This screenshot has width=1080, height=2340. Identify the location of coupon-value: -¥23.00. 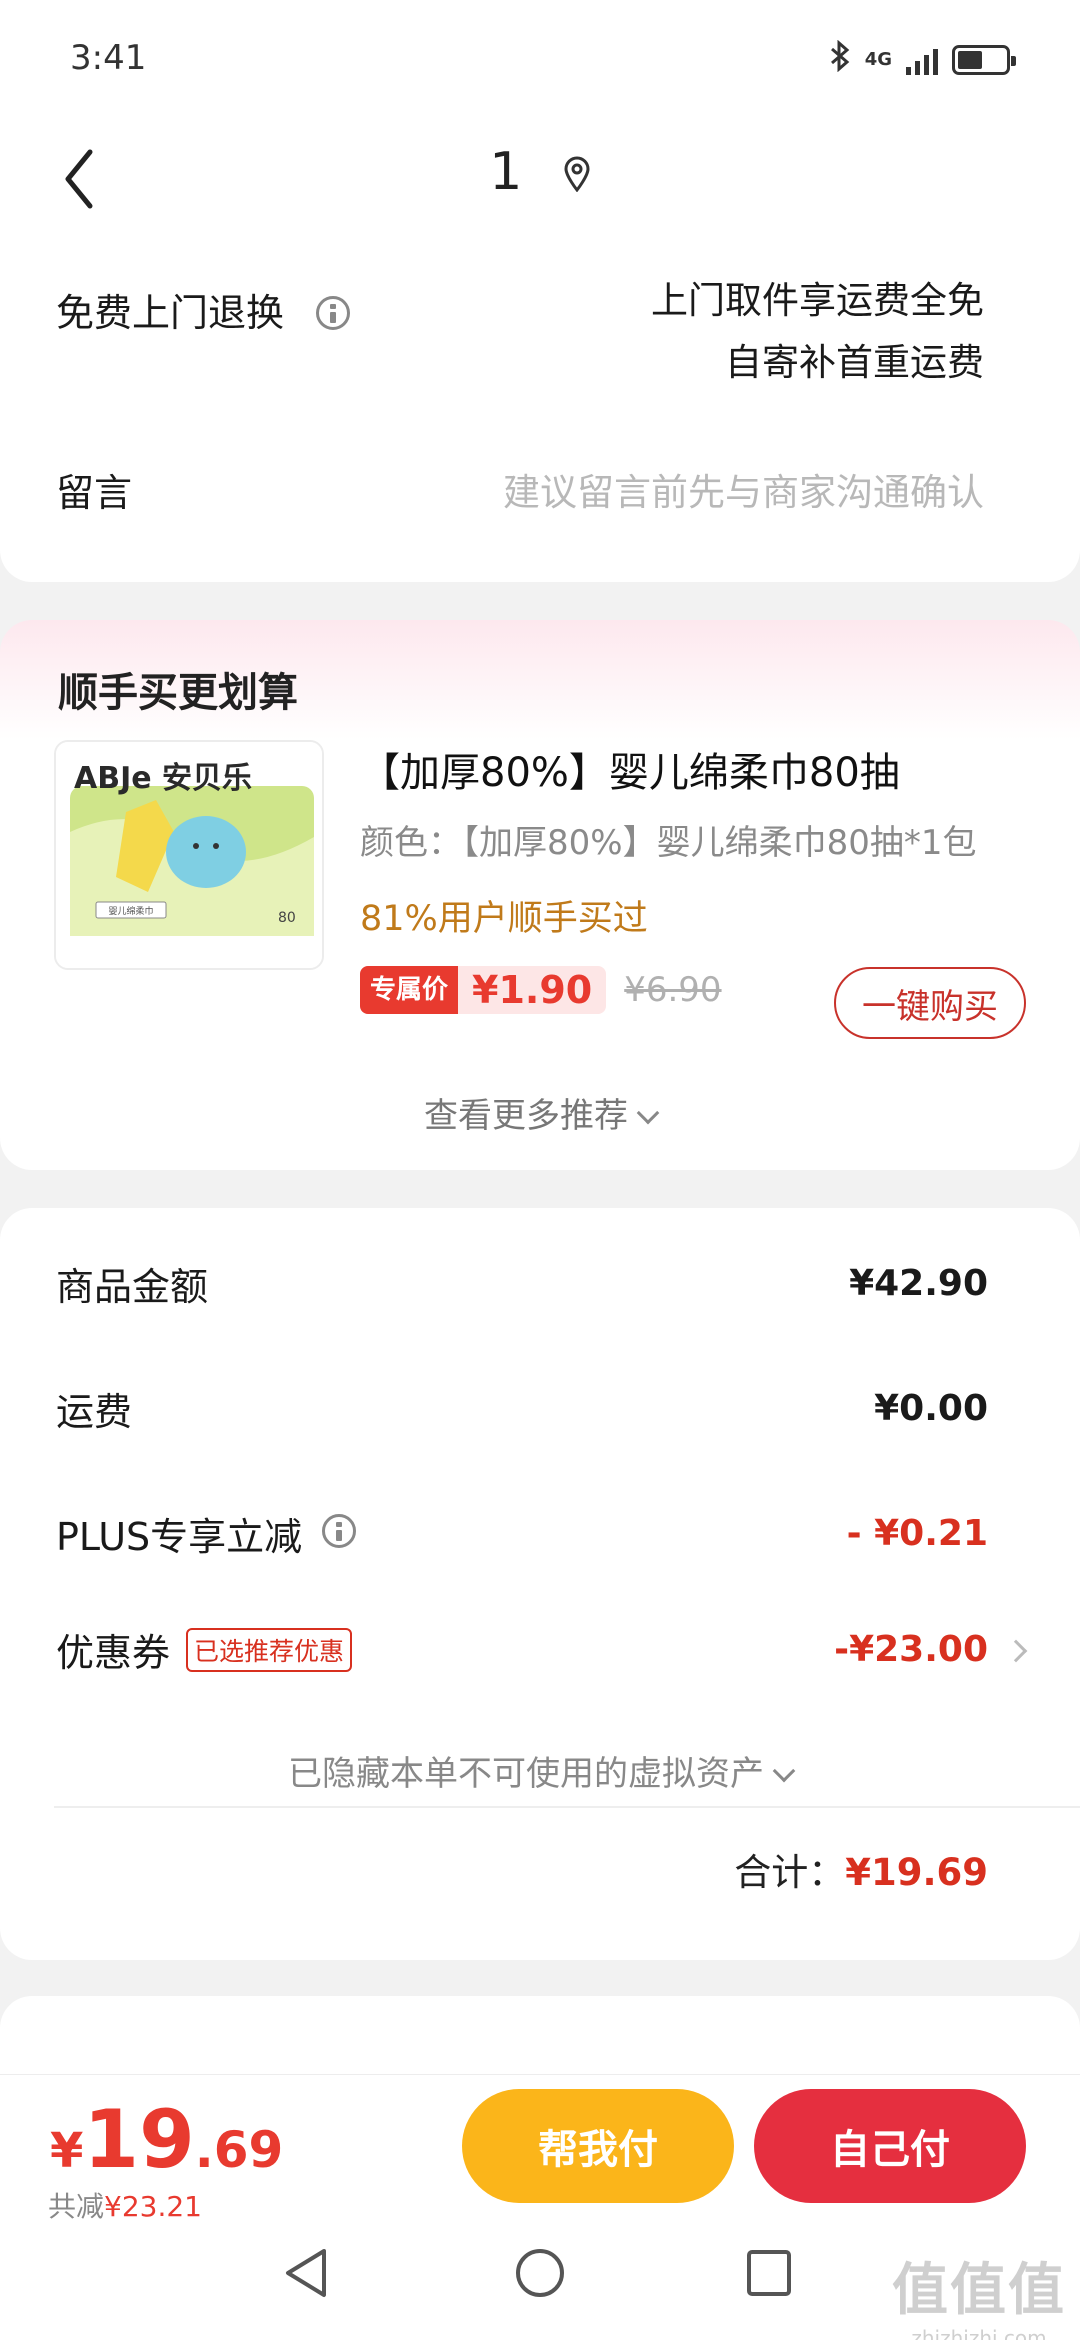
(911, 1649).